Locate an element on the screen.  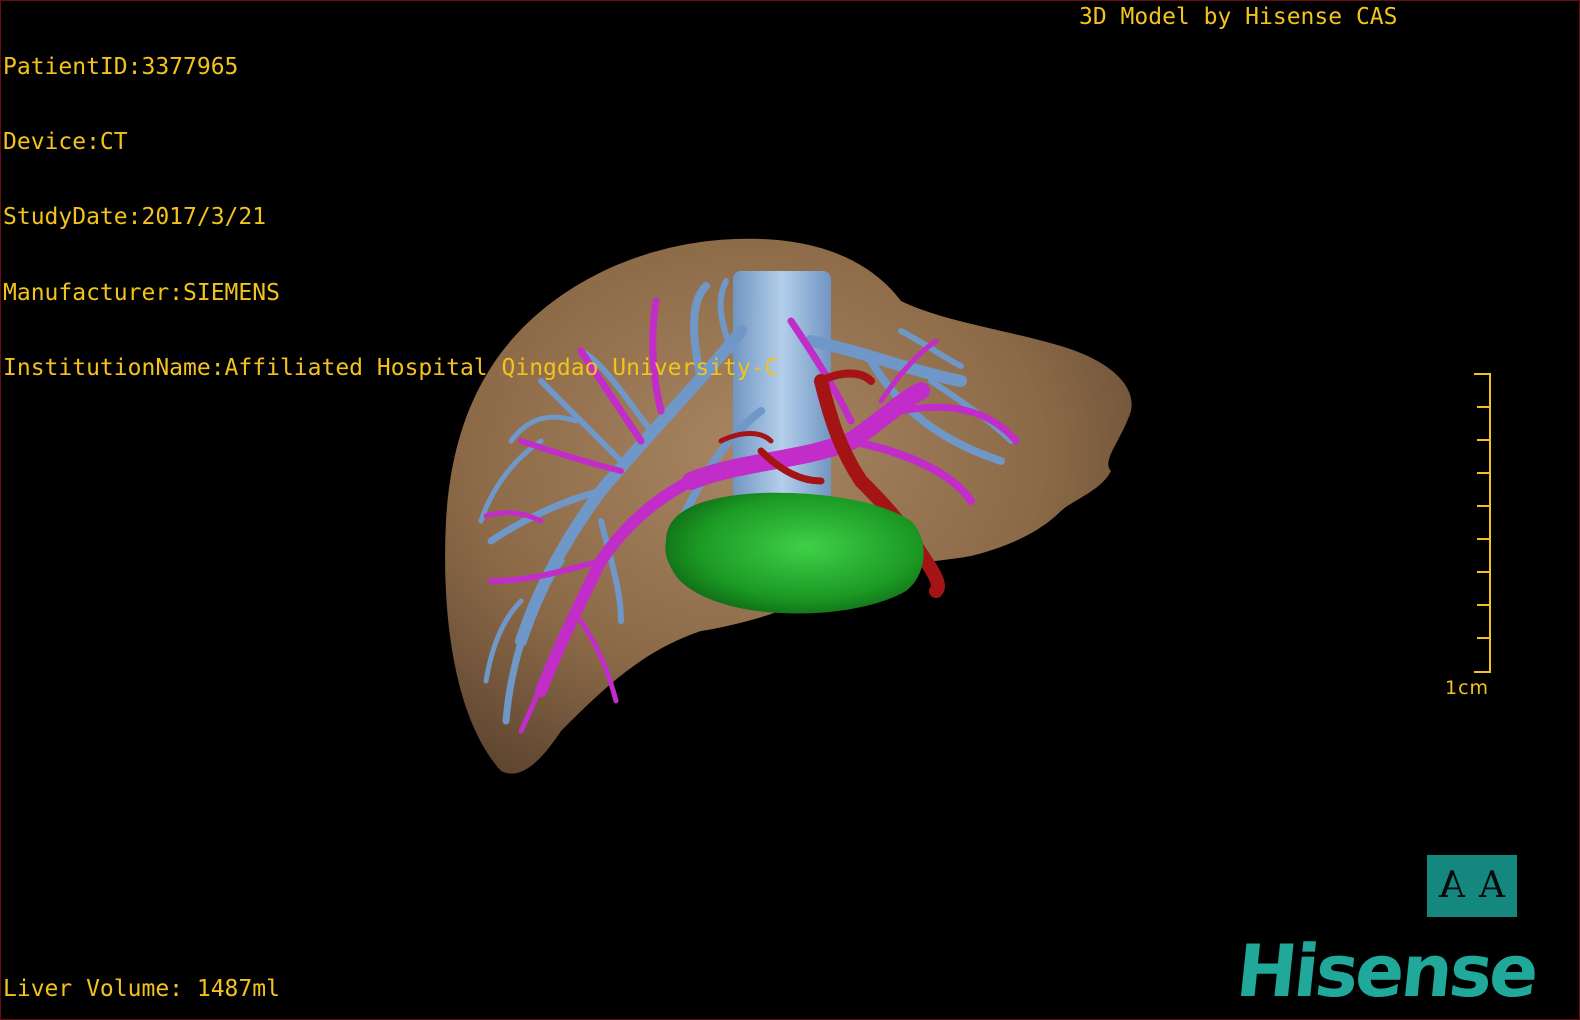
model-watermark: 3D Model by Hisense CAS is located at coordinates (1238, 17).